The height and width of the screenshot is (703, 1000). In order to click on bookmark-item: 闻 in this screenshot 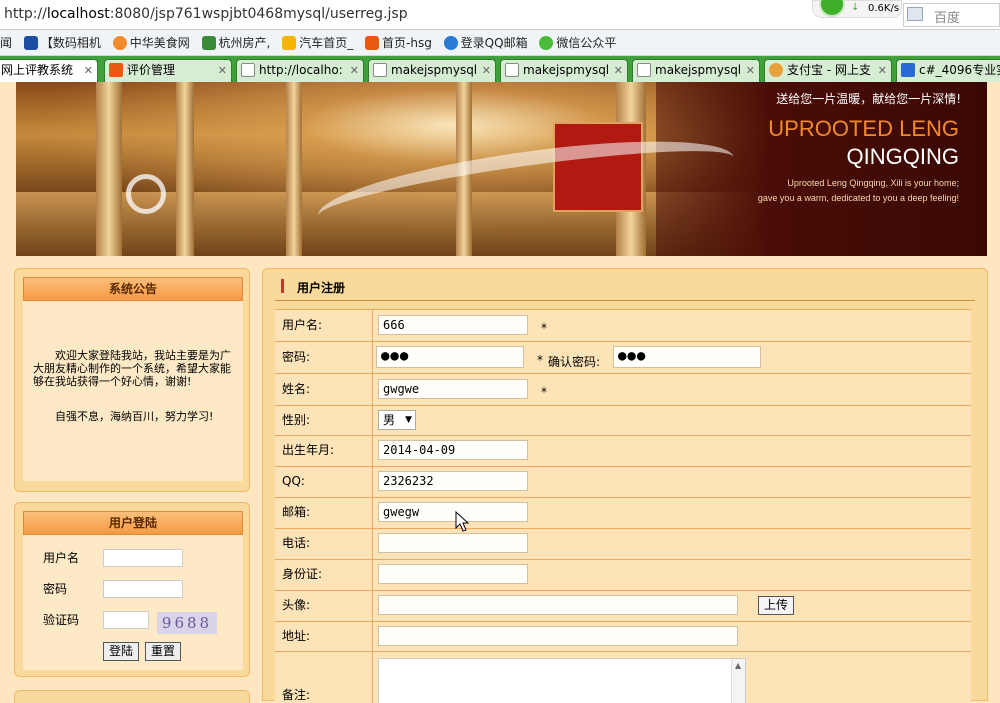, I will do `click(6, 42)`.